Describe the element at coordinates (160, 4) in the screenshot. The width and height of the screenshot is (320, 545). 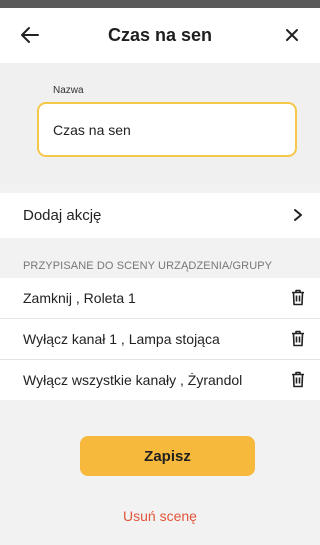
I see `status-strip` at that location.